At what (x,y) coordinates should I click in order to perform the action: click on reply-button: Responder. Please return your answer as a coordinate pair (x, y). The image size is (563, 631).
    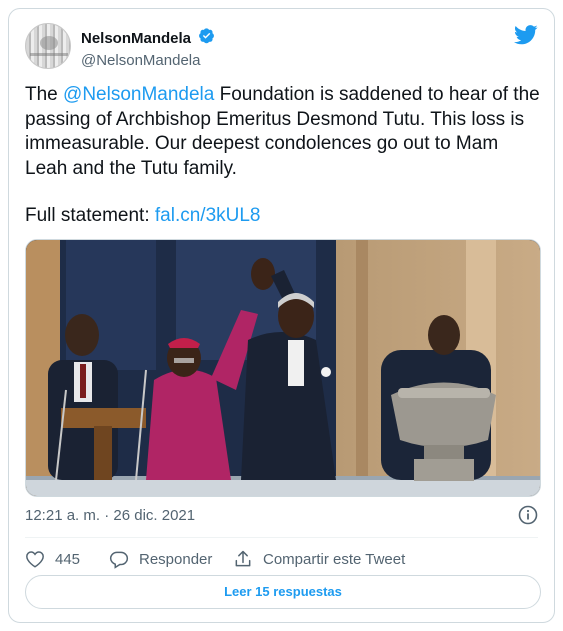
    Looking at the image, I should click on (160, 559).